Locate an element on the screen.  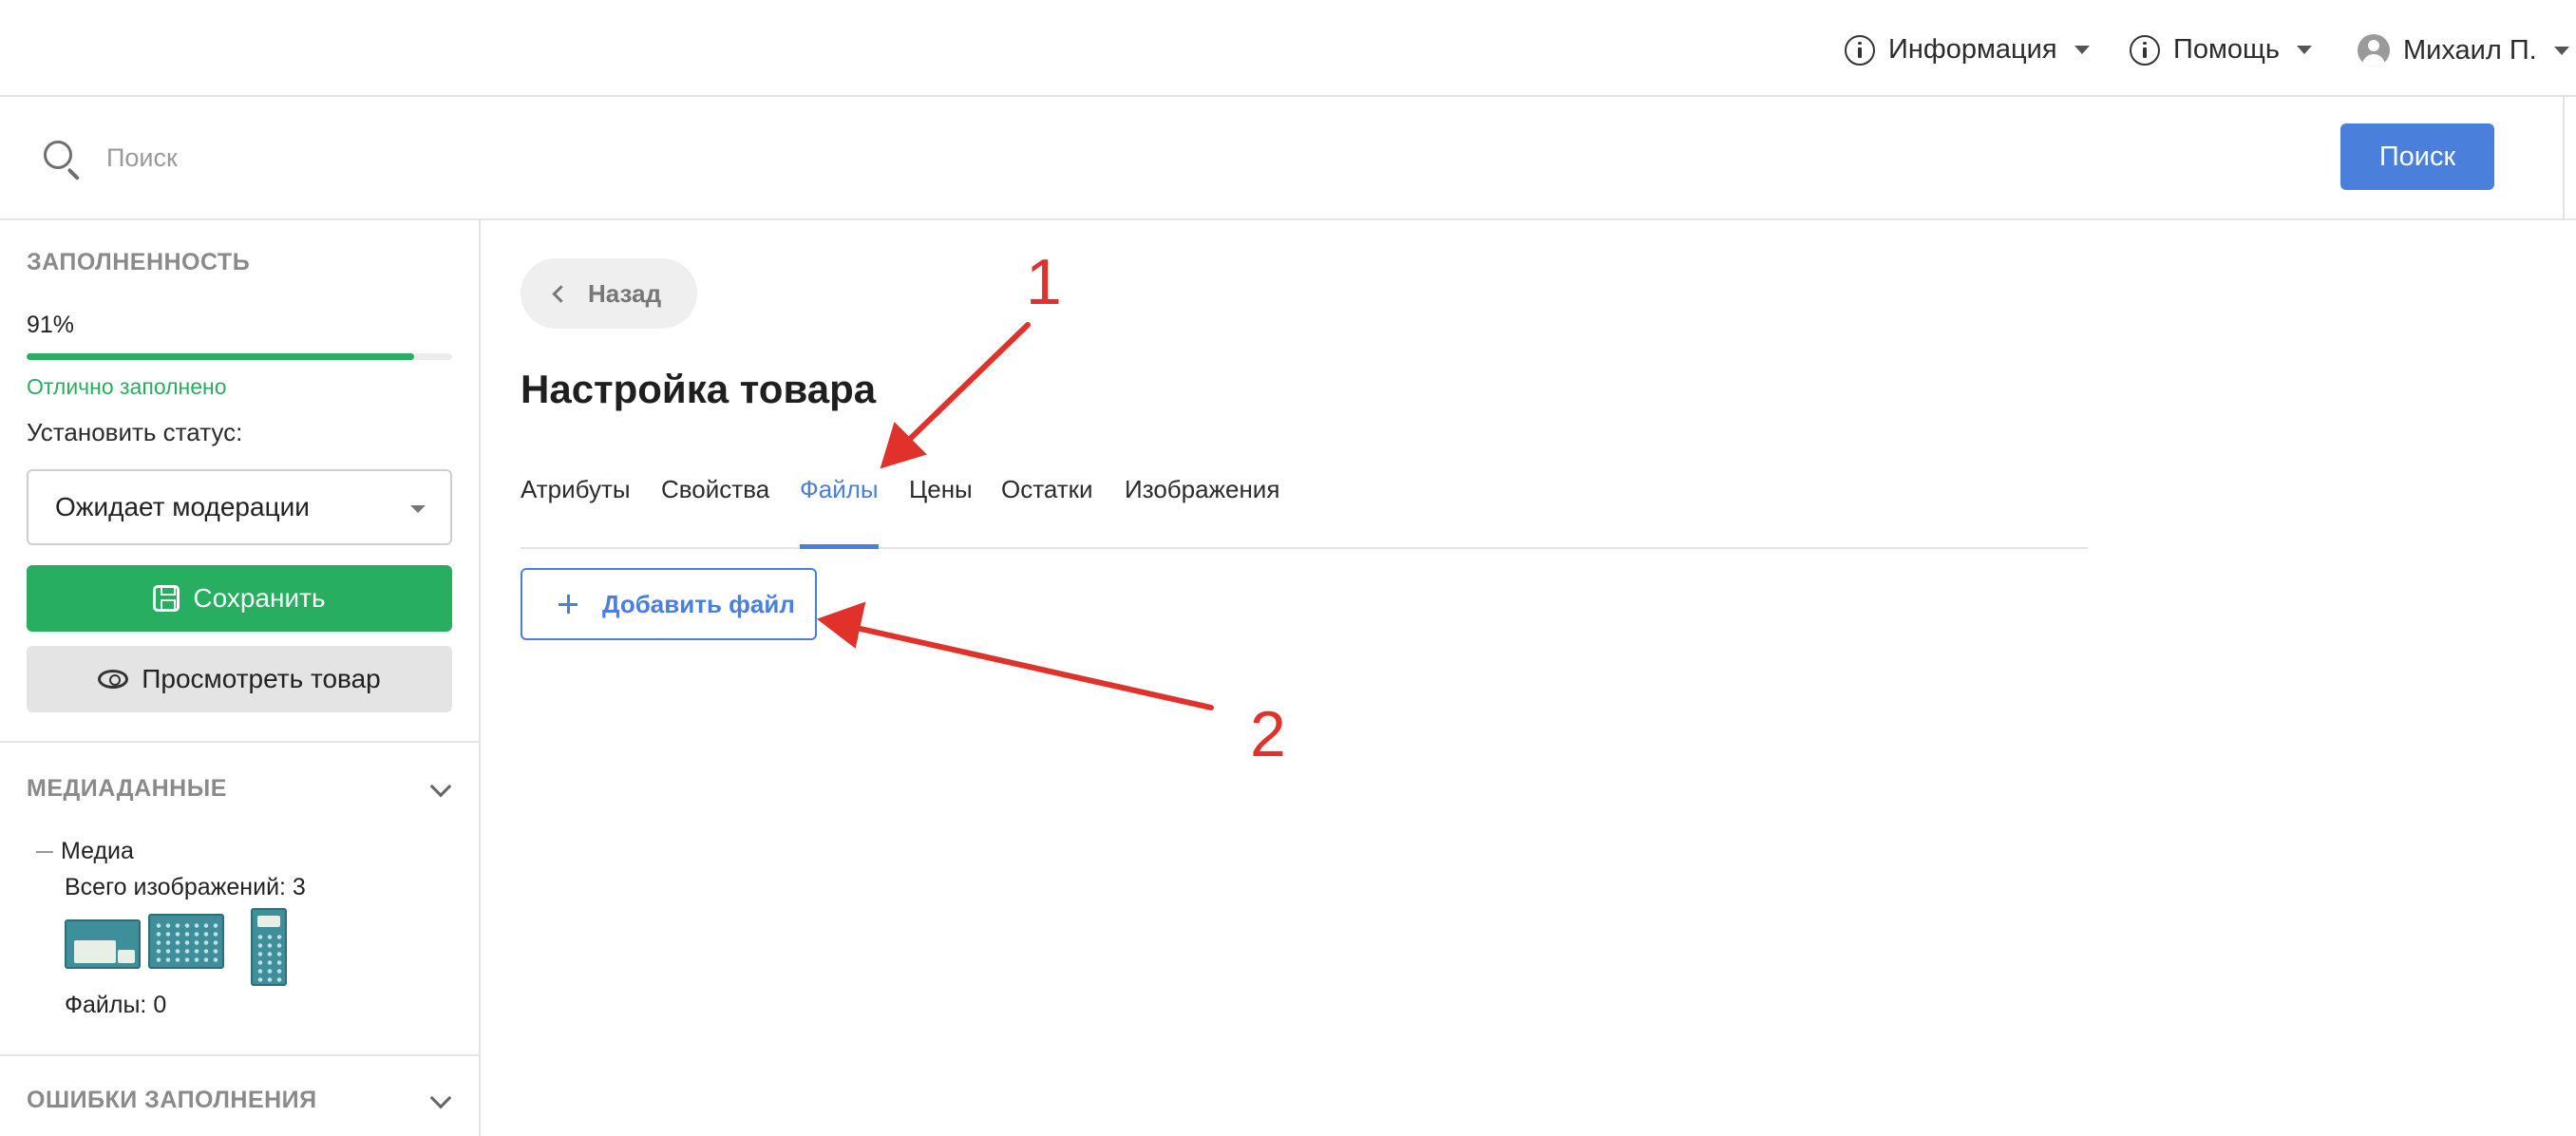
help-menu: Помощь is located at coordinates (2221, 50).